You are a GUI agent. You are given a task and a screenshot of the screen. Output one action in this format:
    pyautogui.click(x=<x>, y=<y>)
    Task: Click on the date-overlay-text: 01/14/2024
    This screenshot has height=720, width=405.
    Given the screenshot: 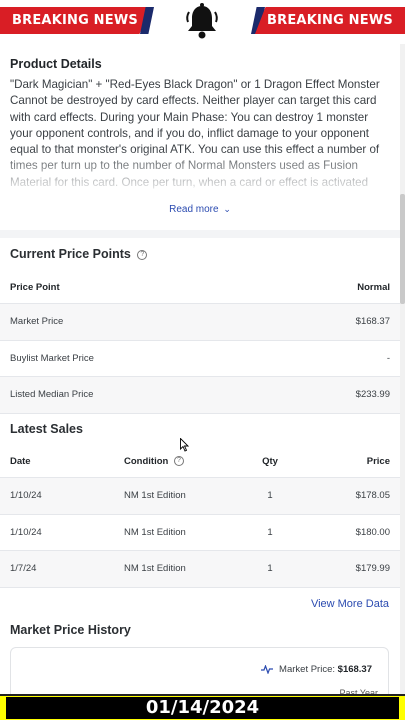 What is the action you would take?
    pyautogui.click(x=202, y=708)
    